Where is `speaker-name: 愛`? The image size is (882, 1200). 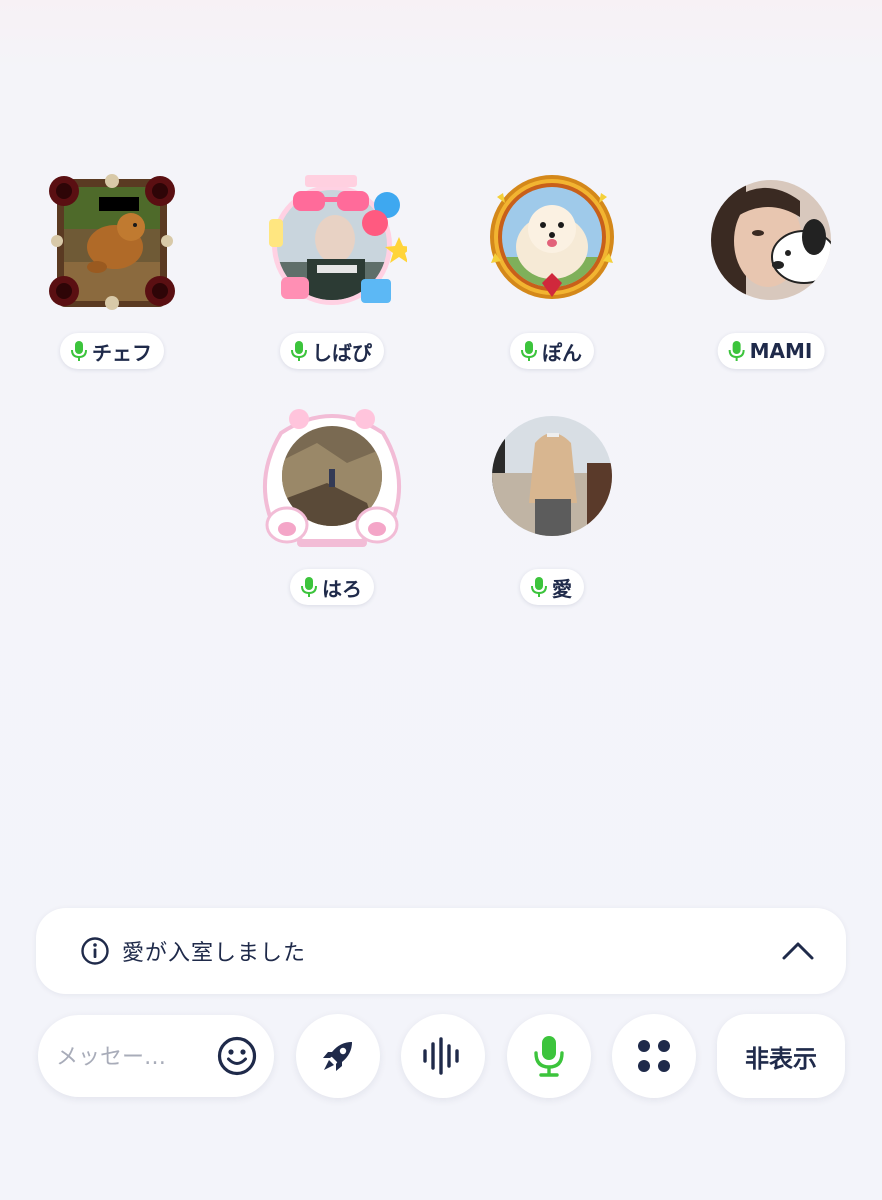
speaker-name: 愛 is located at coordinates (562, 588).